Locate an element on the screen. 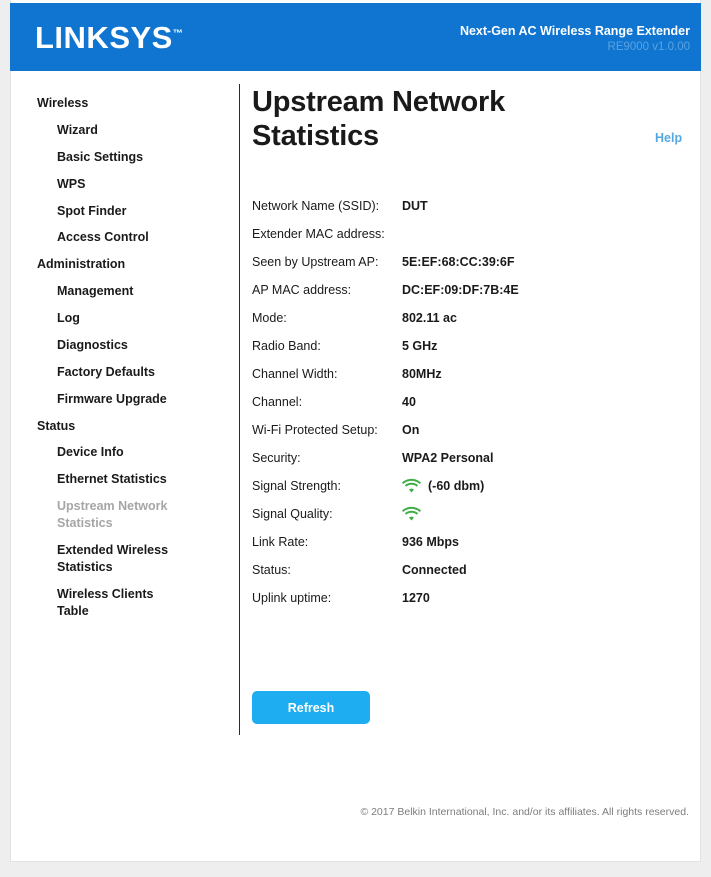 This screenshot has width=711, height=877. table-row: AP MAC address: DC:EF:09:DF:7B:4E is located at coordinates (442, 290).